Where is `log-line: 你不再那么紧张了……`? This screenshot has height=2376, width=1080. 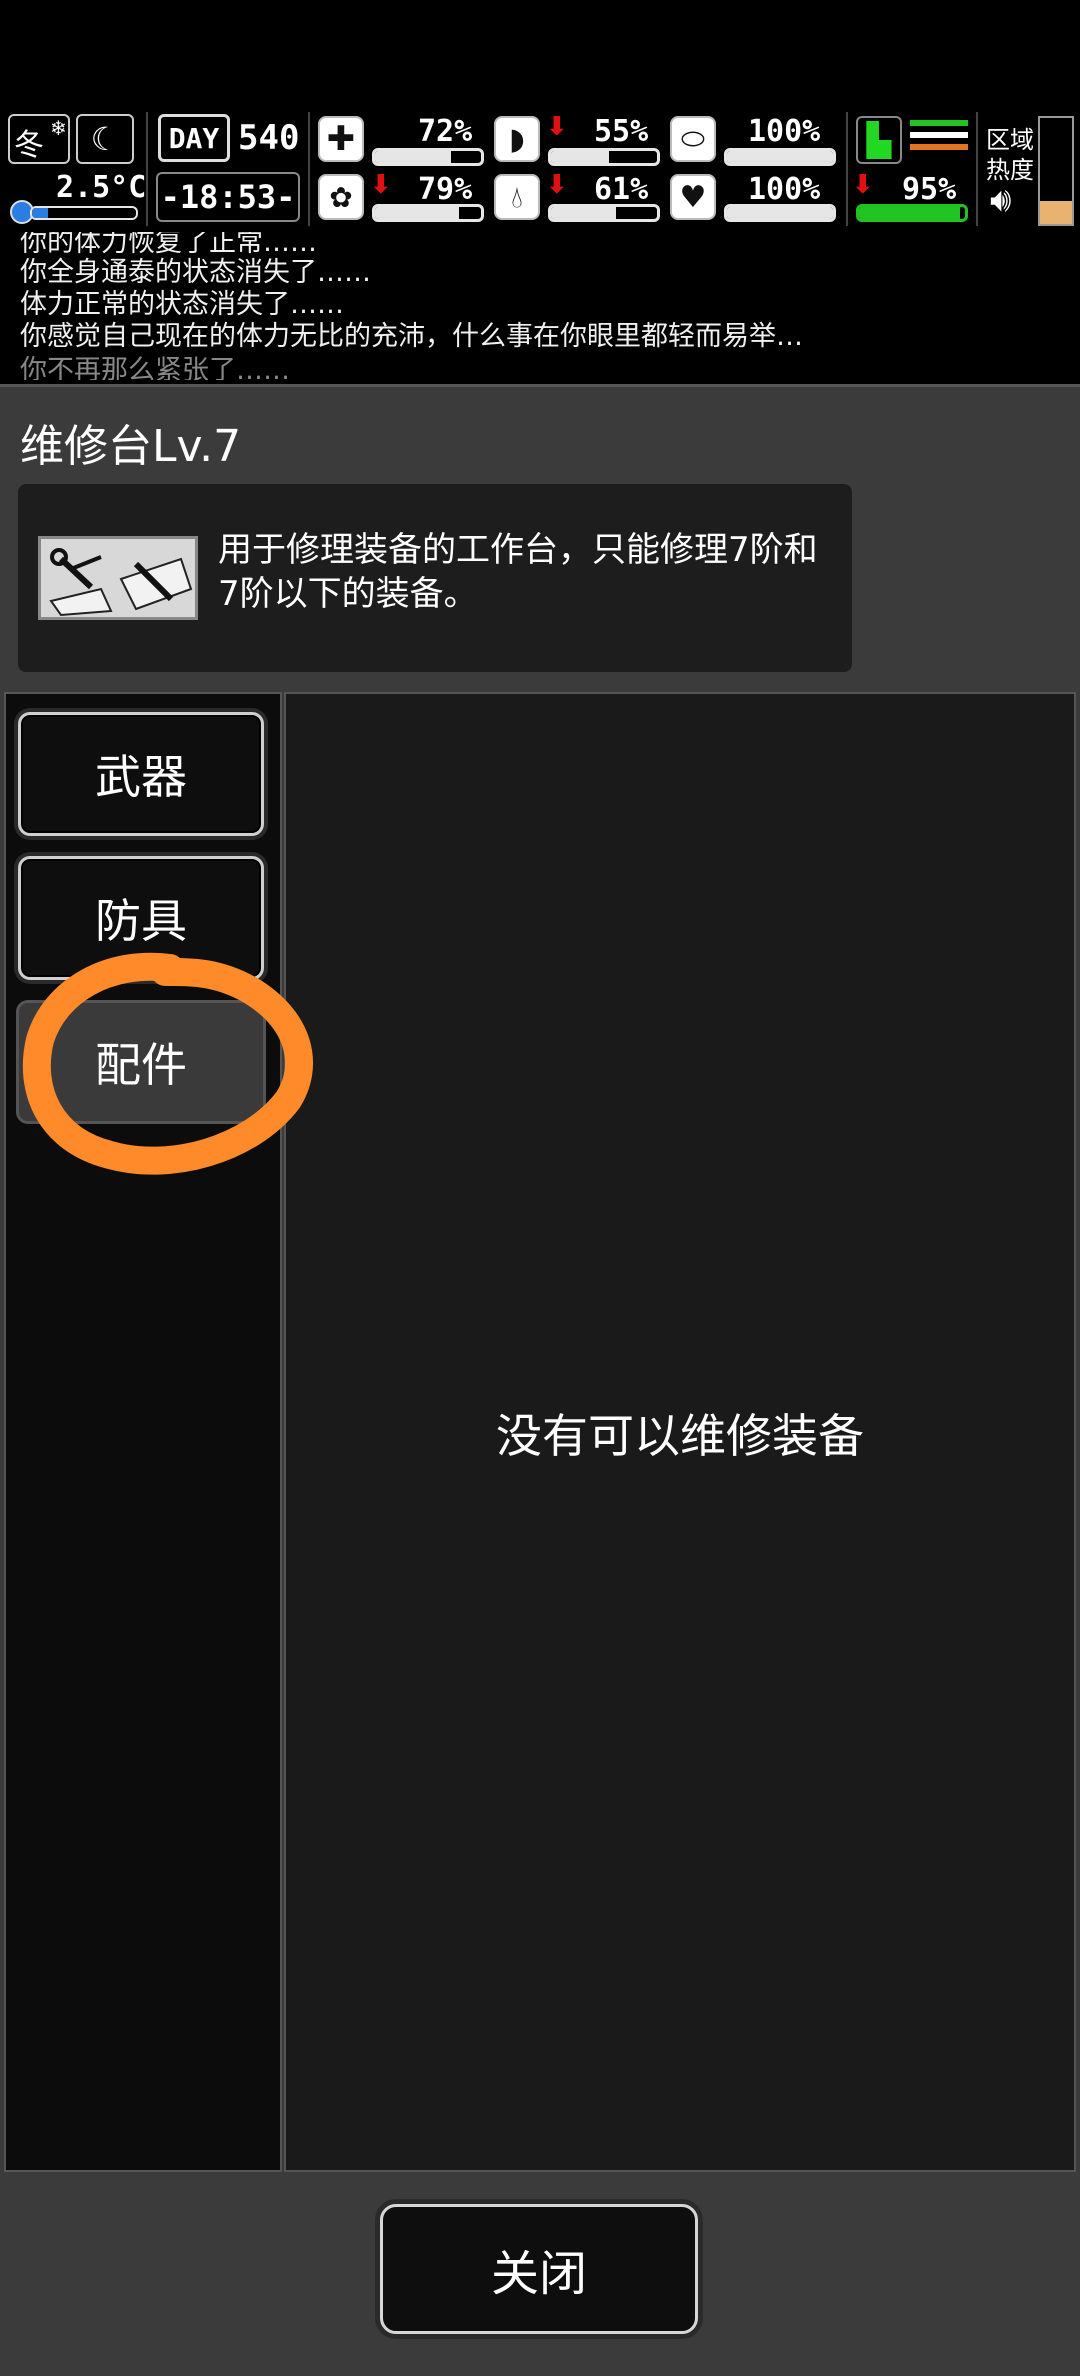
log-line: 你不再那么紧张了…… is located at coordinates (155, 367).